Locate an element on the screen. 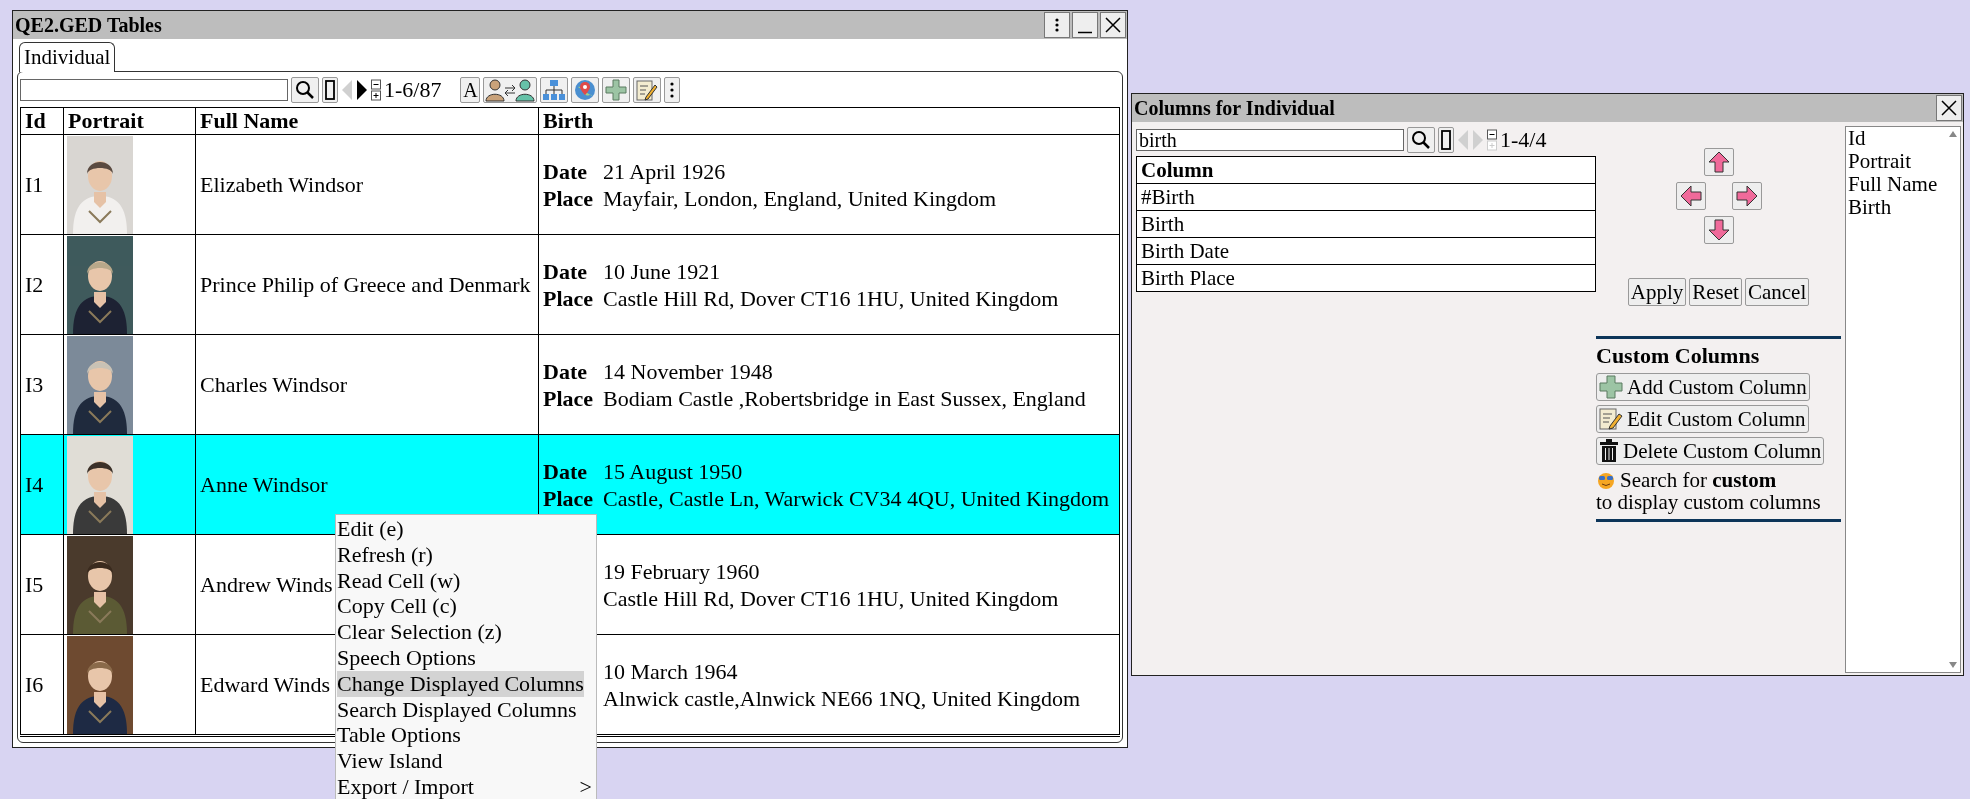 This screenshot has height=799, width=1970. trash-icon is located at coordinates (1609, 451).